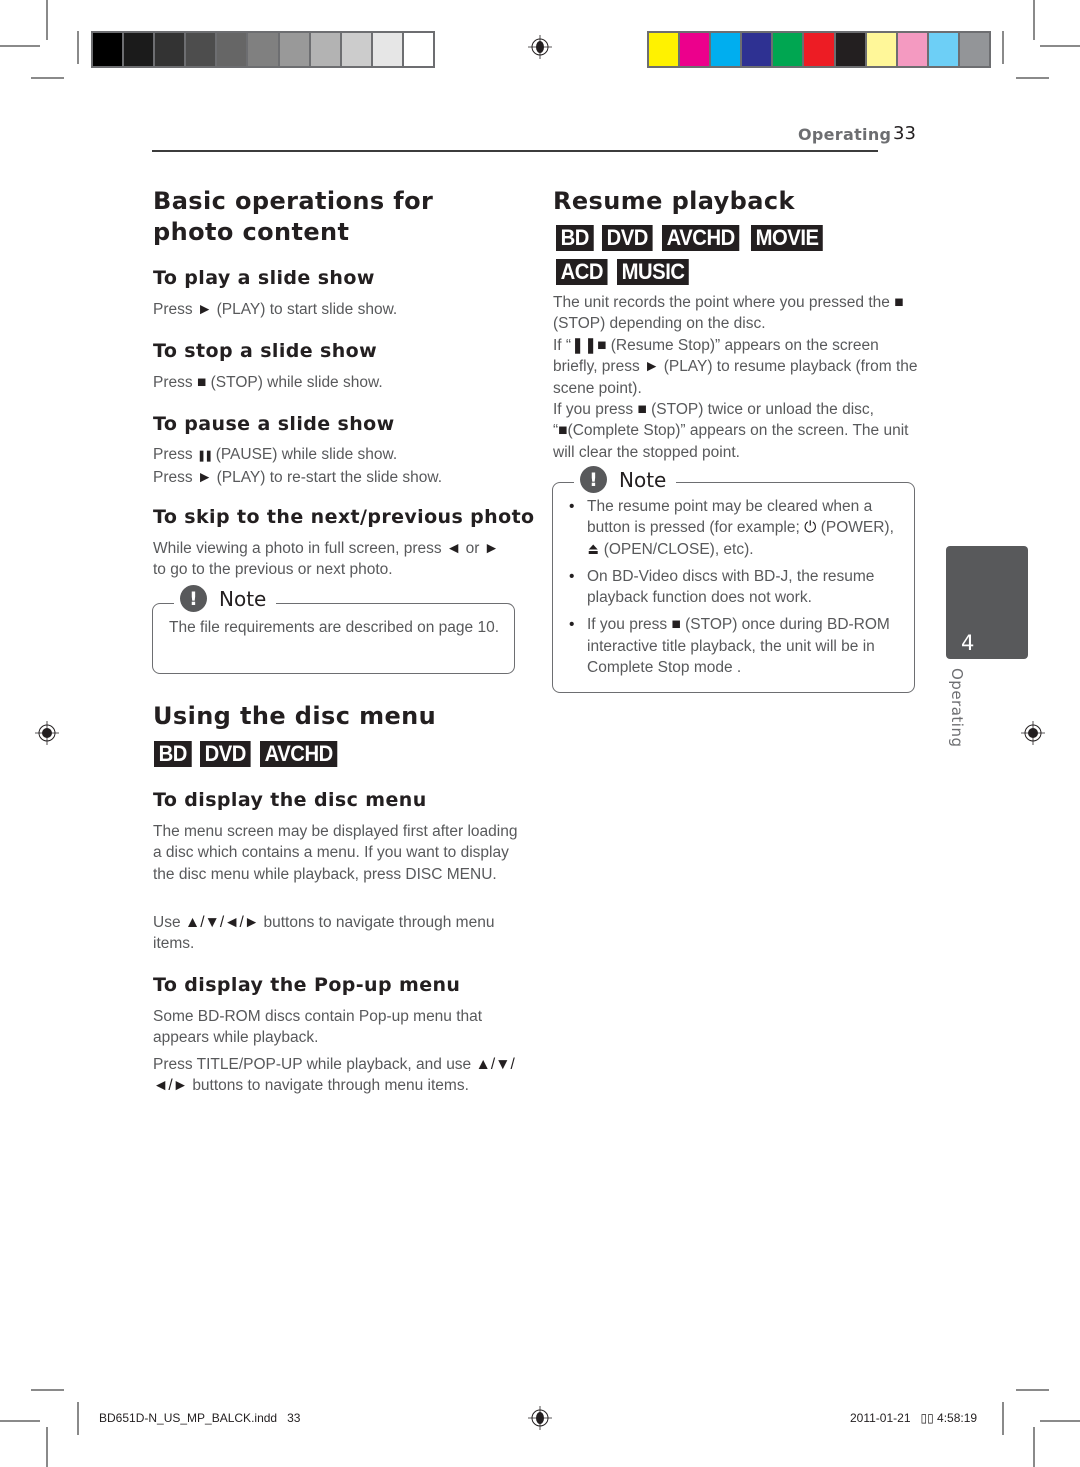 Image resolution: width=1080 pixels, height=1467 pixels. I want to click on chapter-tab: 4, so click(987, 602).